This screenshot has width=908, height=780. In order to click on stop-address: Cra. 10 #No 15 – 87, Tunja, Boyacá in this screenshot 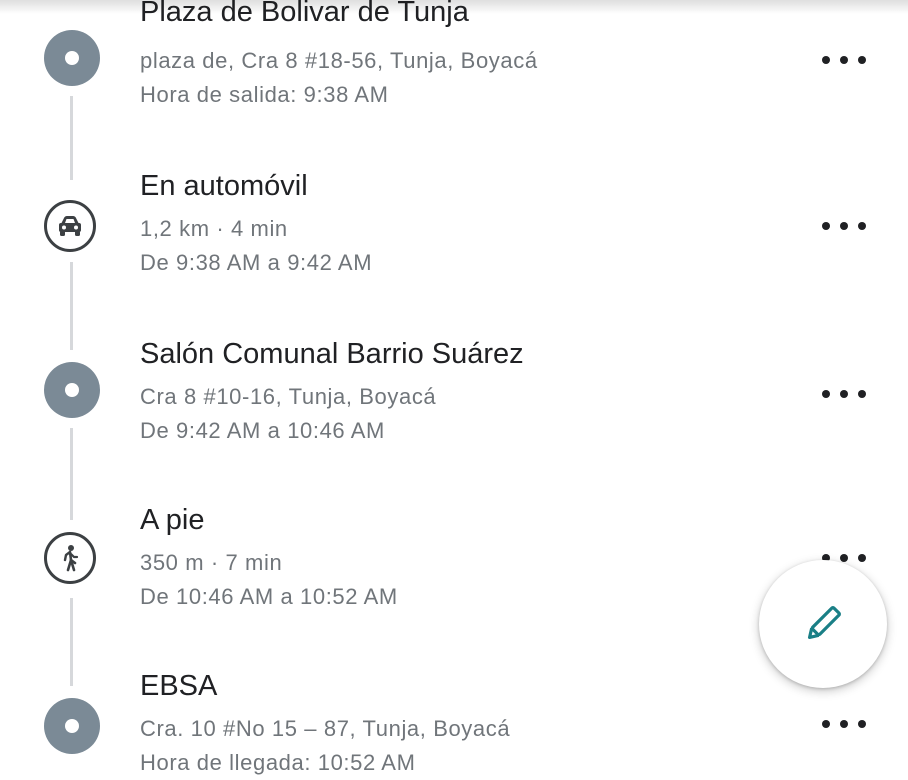, I will do `click(325, 728)`.